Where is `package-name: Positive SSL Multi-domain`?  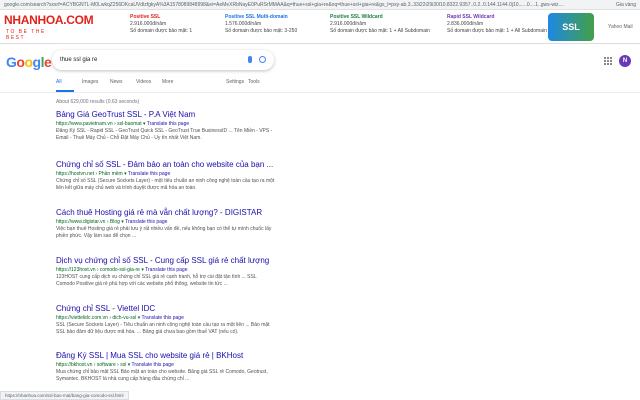 package-name: Positive SSL Multi-domain is located at coordinates (256, 17).